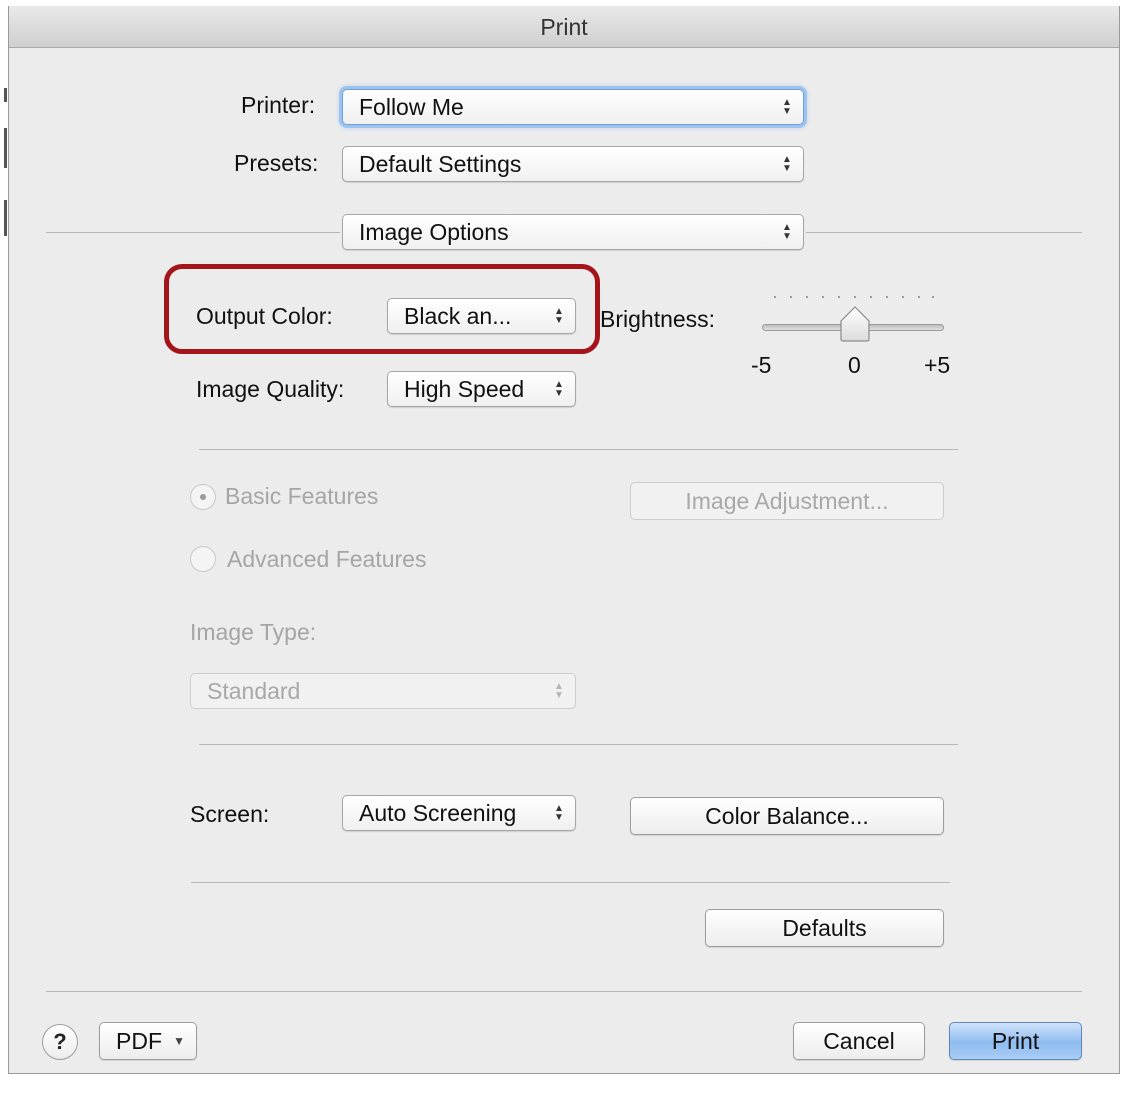 This screenshot has width=1121, height=1095. Describe the element at coordinates (854, 300) in the screenshot. I see `slider-ticks` at that location.